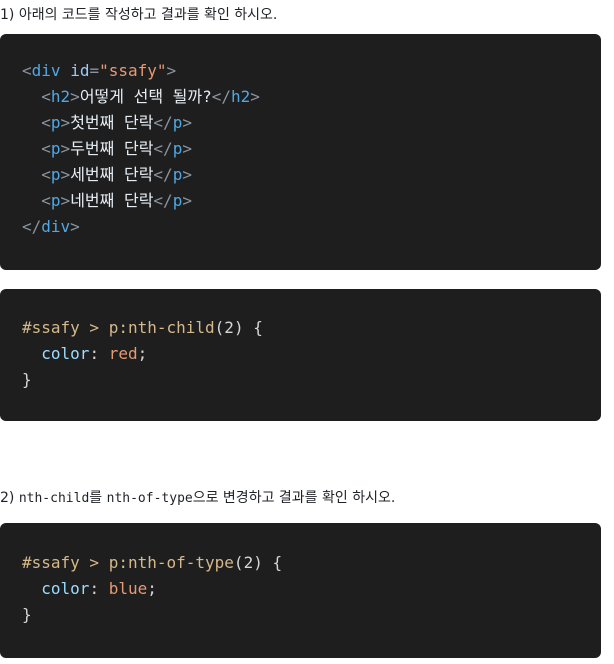 This screenshot has height=664, width=614. Describe the element at coordinates (54, 498) in the screenshot. I see `inline-code-nth-child: nth-child` at that location.